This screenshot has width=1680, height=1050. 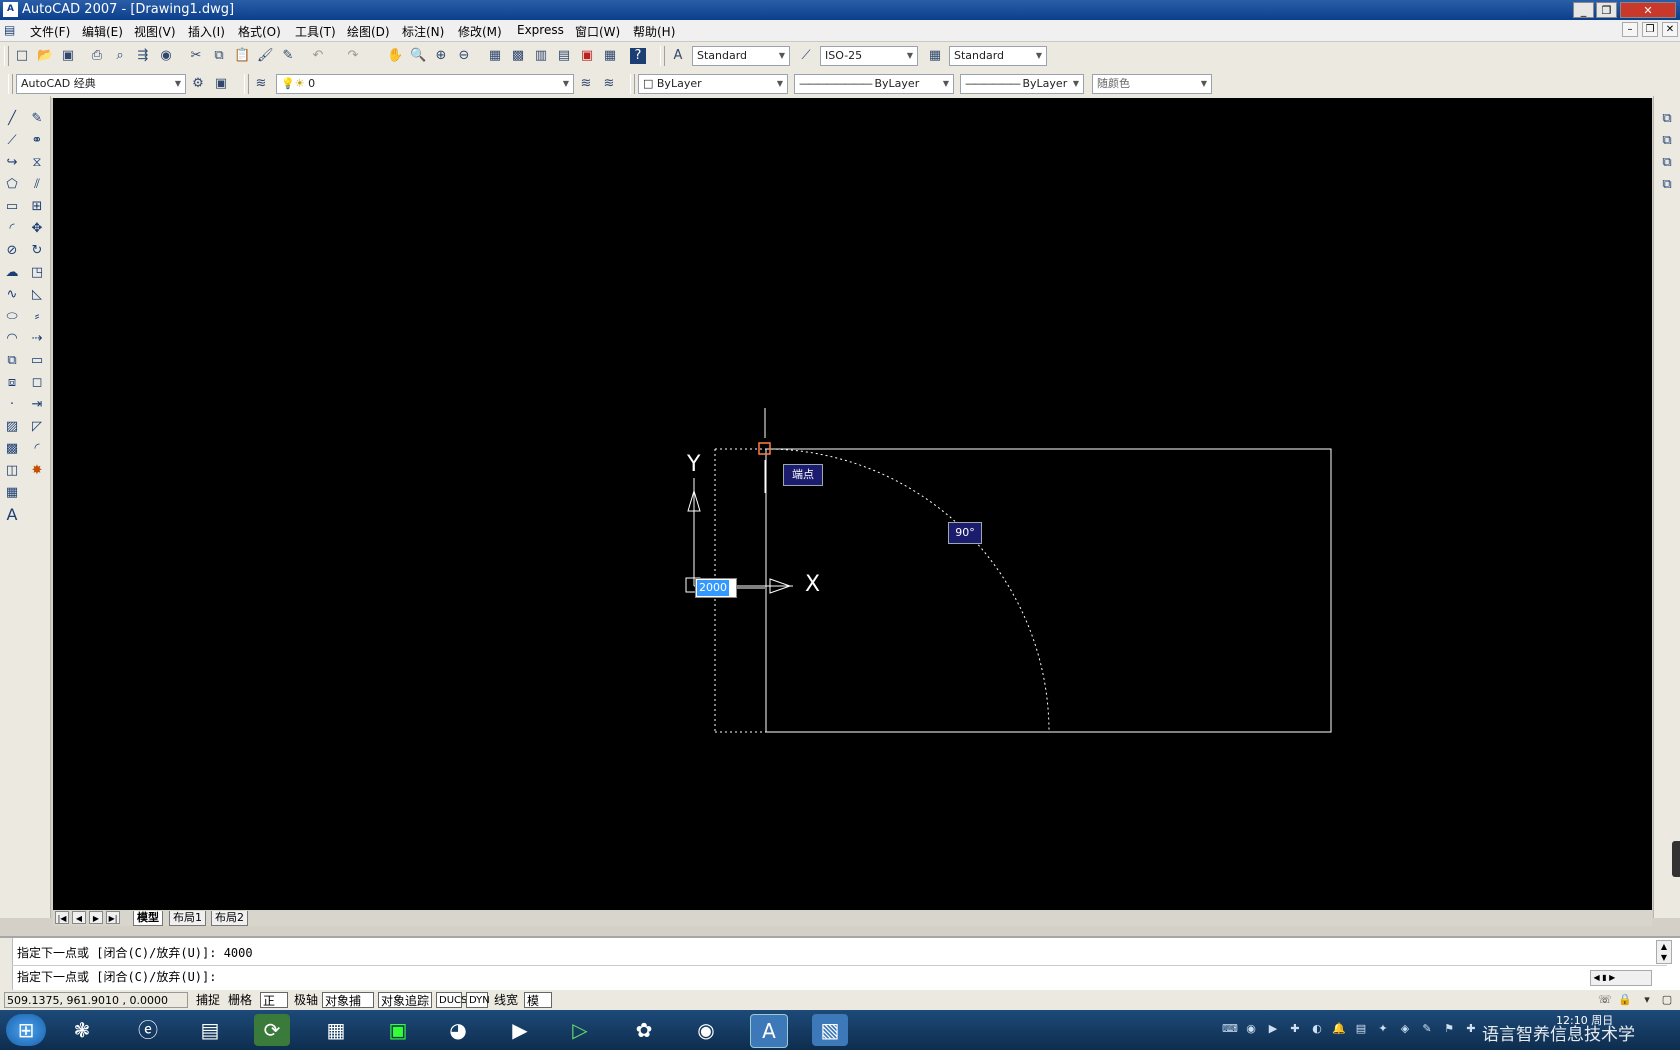 What do you see at coordinates (274, 1008) in the screenshot?
I see `status-toggle-2: 正交` at bounding box center [274, 1008].